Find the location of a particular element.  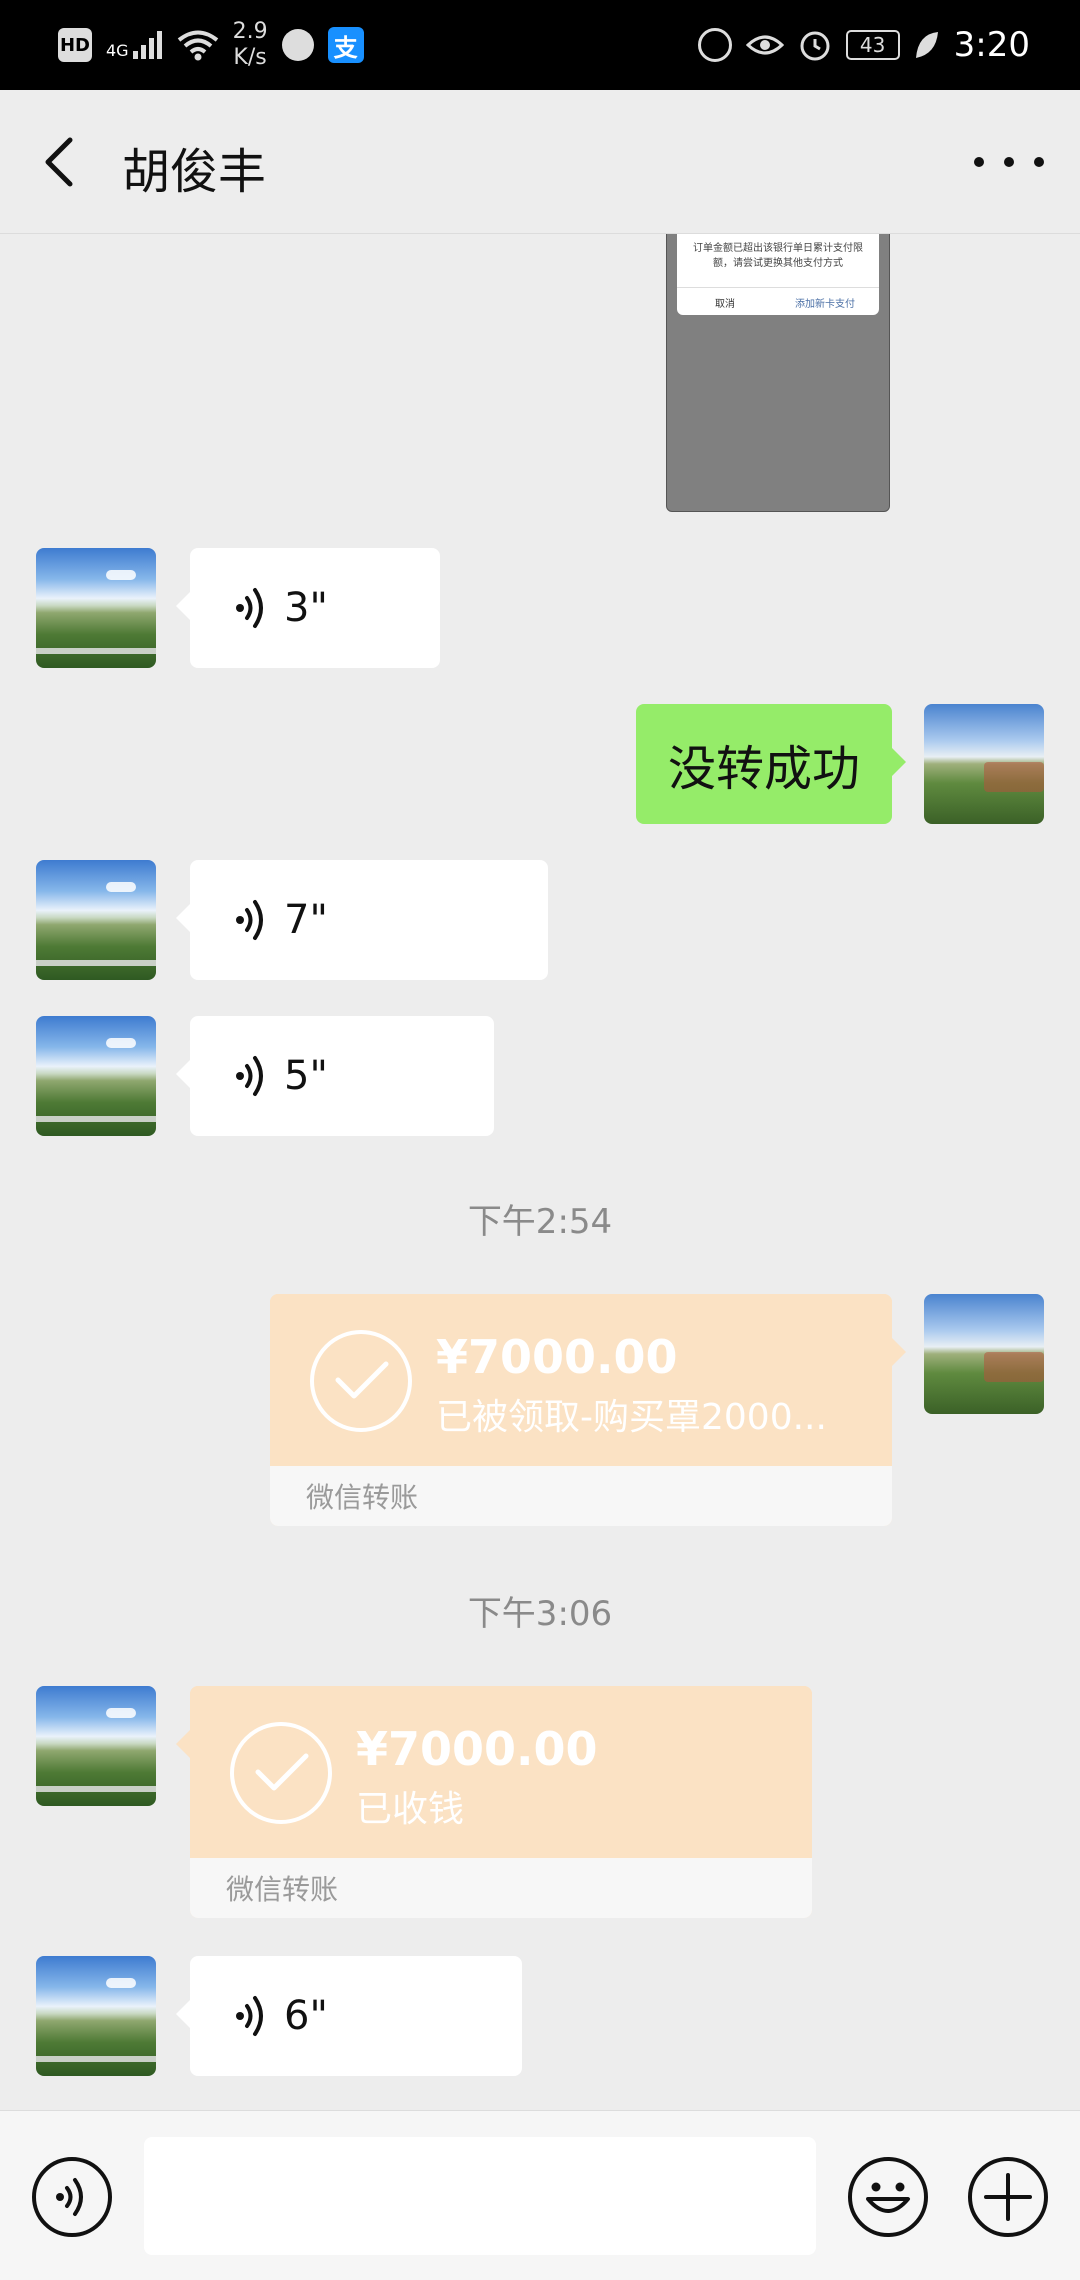

battery-icon: 43 is located at coordinates (872, 45).